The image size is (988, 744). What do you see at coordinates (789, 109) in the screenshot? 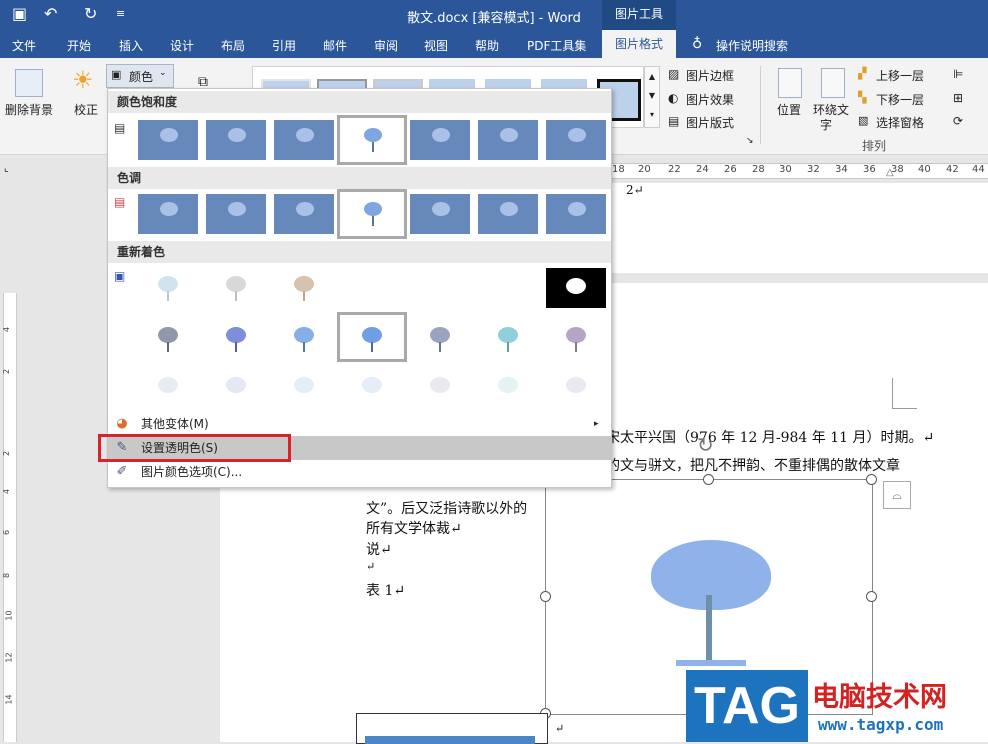
I see `position-button: 位置` at bounding box center [789, 109].